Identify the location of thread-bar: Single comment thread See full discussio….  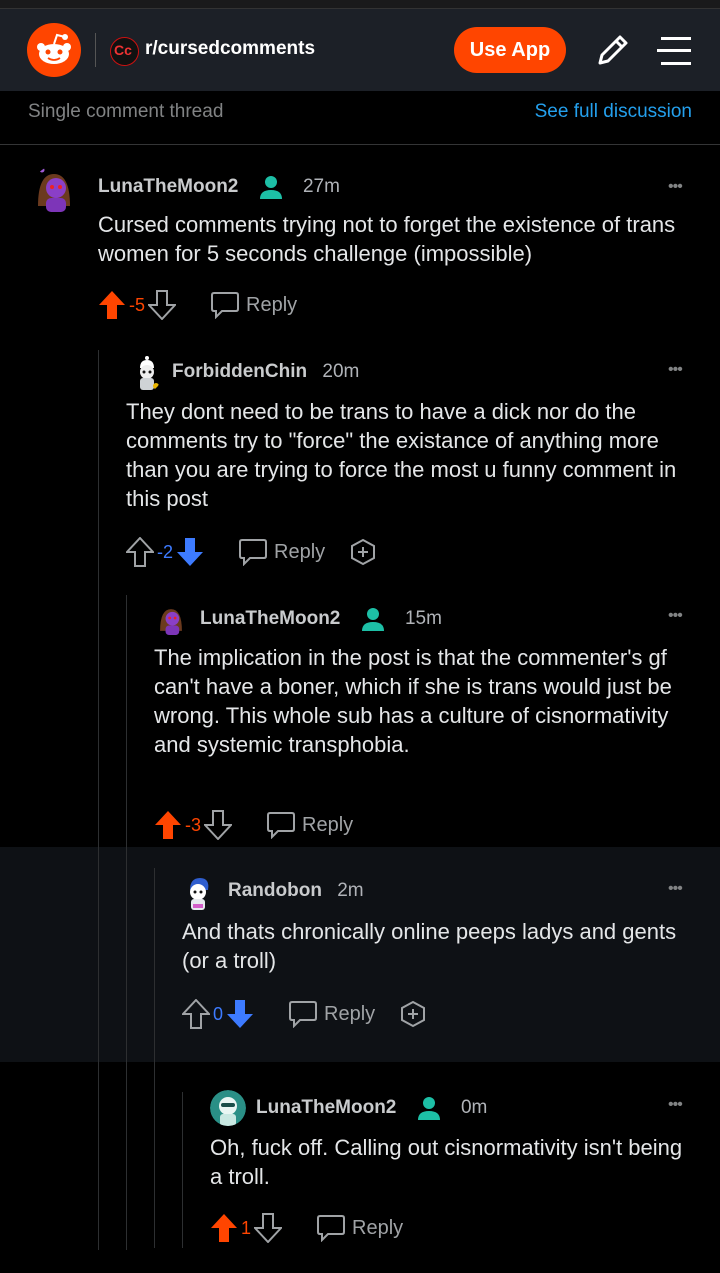
(360, 118).